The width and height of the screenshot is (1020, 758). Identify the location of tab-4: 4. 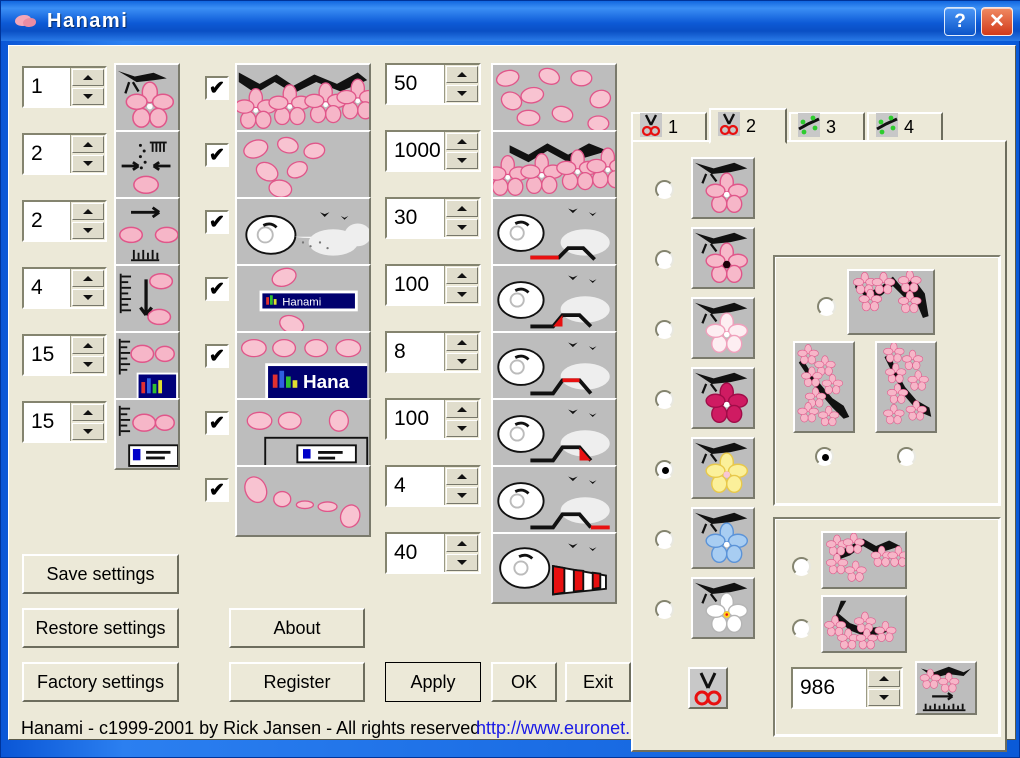
(905, 127).